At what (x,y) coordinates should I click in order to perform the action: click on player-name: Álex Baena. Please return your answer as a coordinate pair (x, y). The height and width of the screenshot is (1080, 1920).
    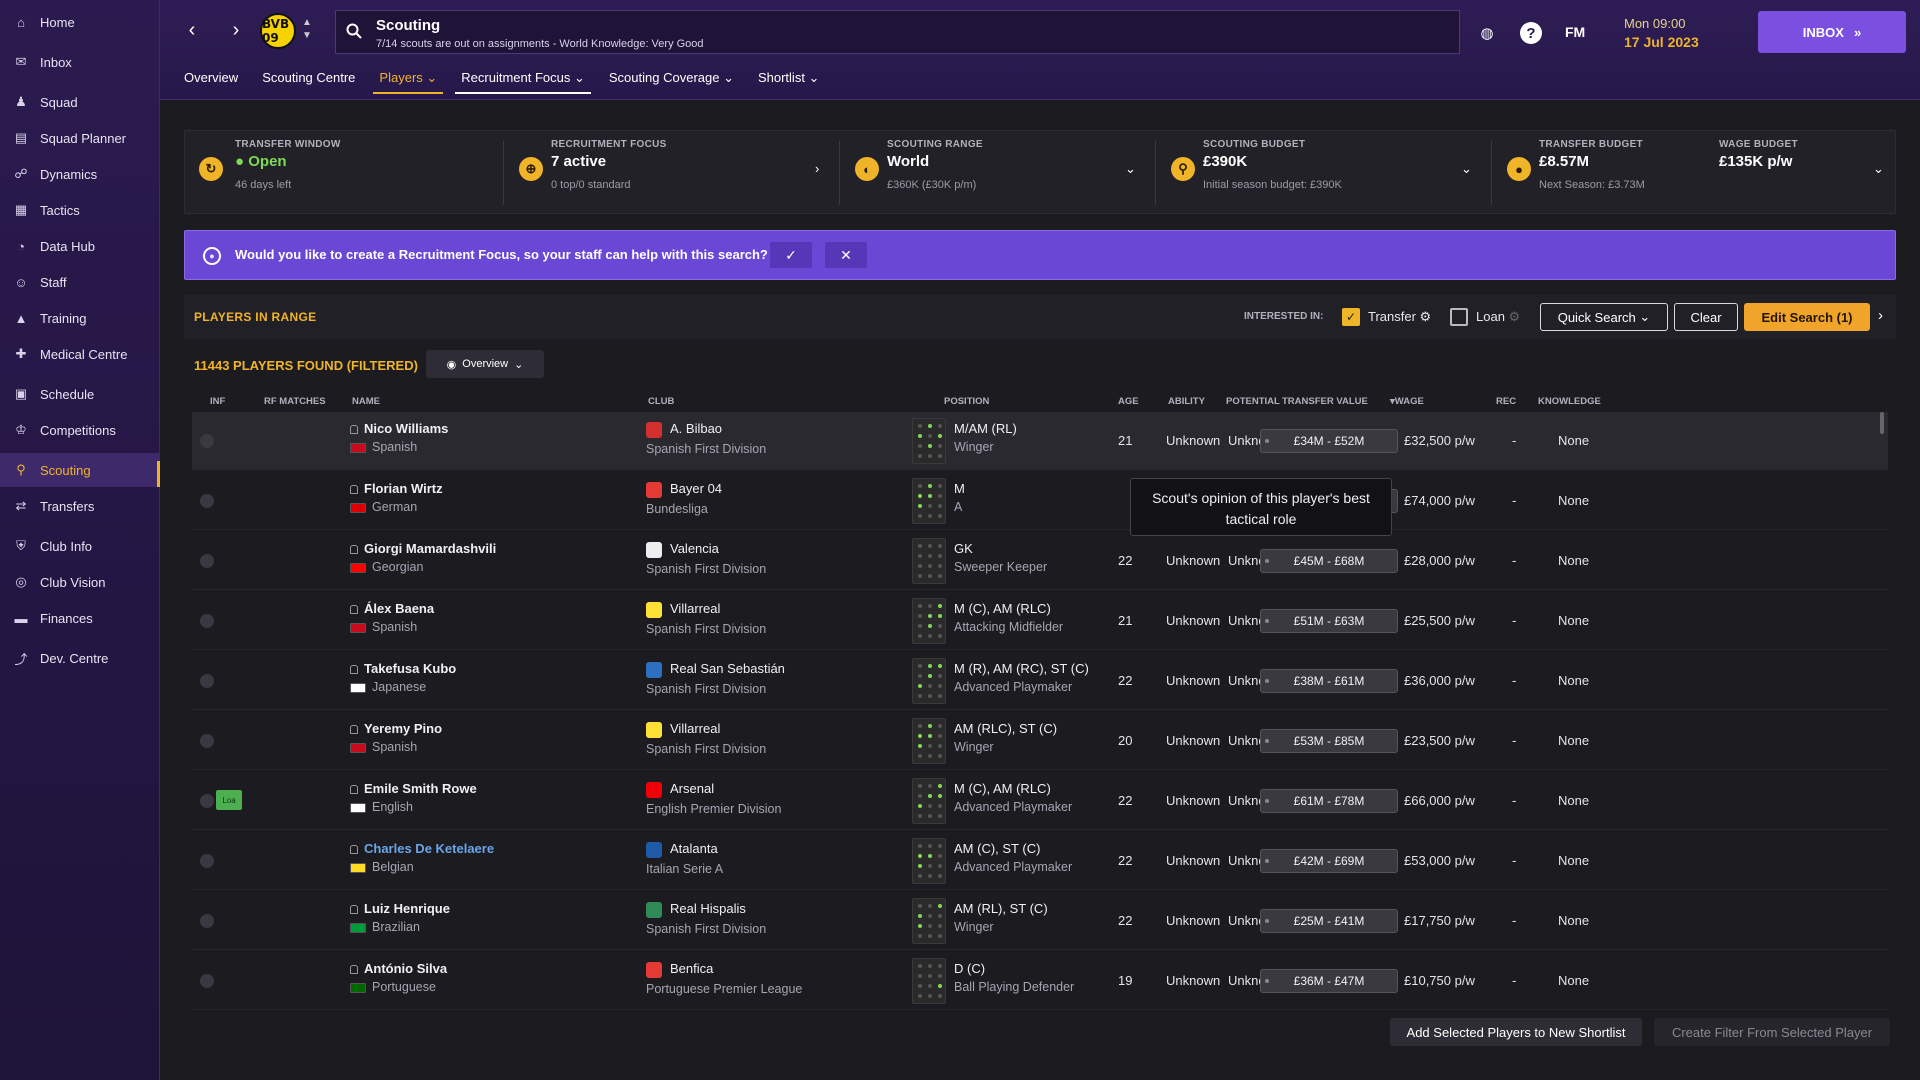
    Looking at the image, I should click on (399, 608).